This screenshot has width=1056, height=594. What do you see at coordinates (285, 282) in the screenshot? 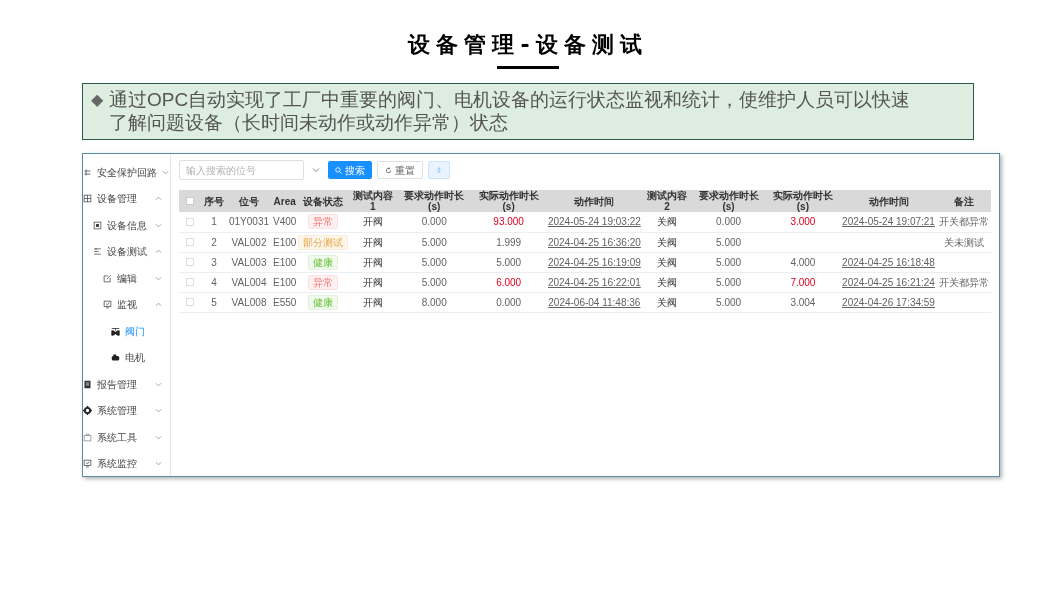
I see `table-cell: E100` at bounding box center [285, 282].